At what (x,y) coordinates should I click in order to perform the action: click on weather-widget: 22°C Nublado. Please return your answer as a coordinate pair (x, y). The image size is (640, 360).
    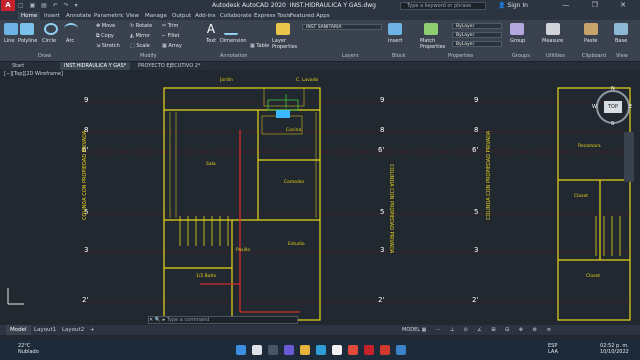
    Looking at the image, I should click on (28, 349).